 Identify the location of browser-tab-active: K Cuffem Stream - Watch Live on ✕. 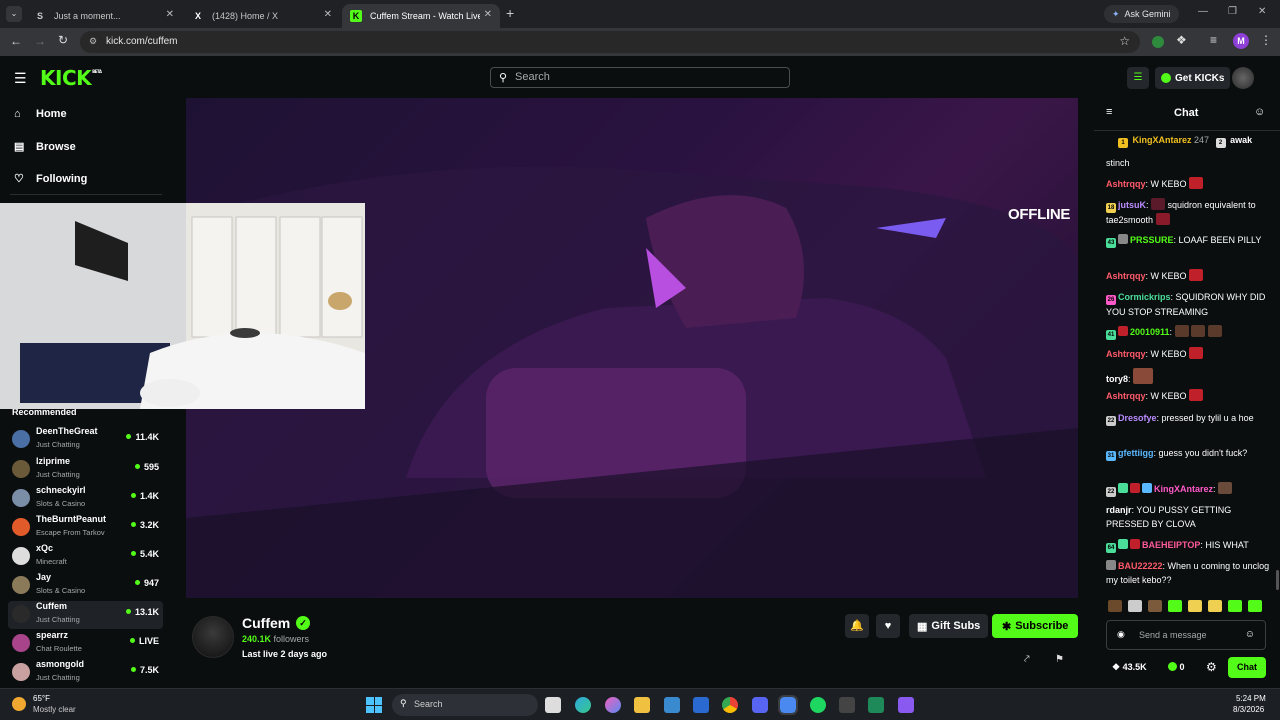
(421, 16).